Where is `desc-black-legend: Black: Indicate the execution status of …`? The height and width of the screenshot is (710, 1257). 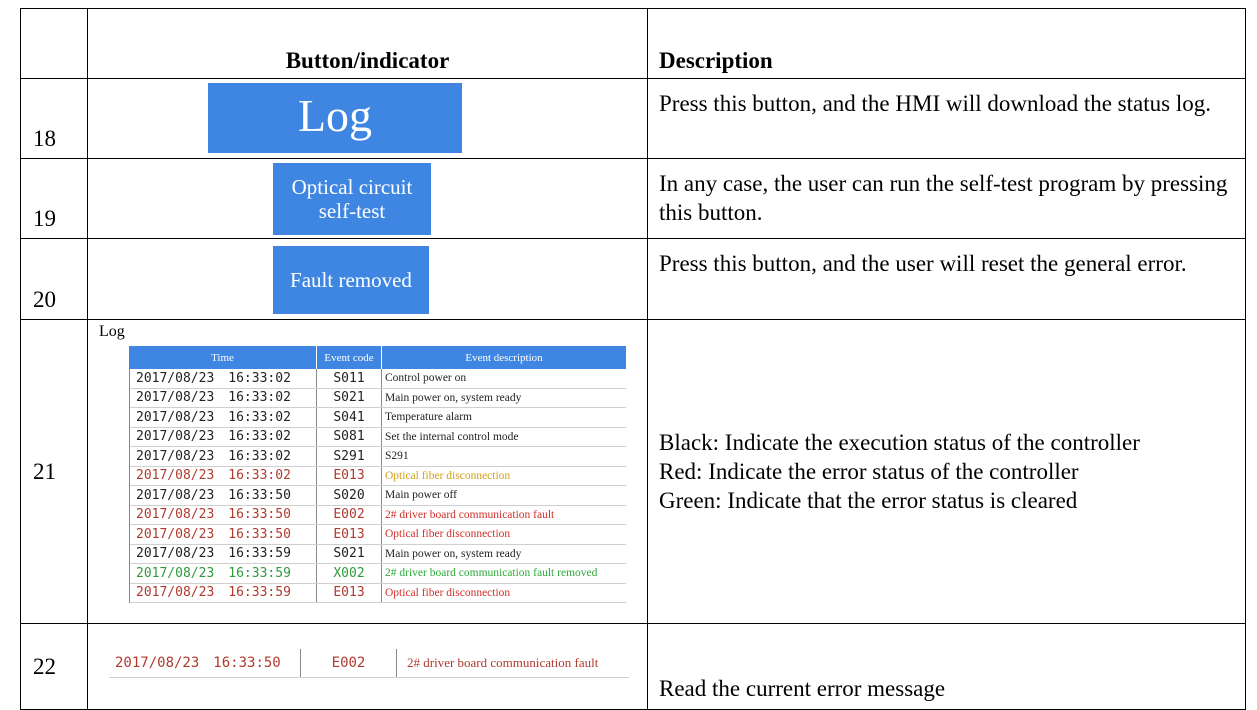 desc-black-legend: Black: Indicate the execution status of … is located at coordinates (899, 442).